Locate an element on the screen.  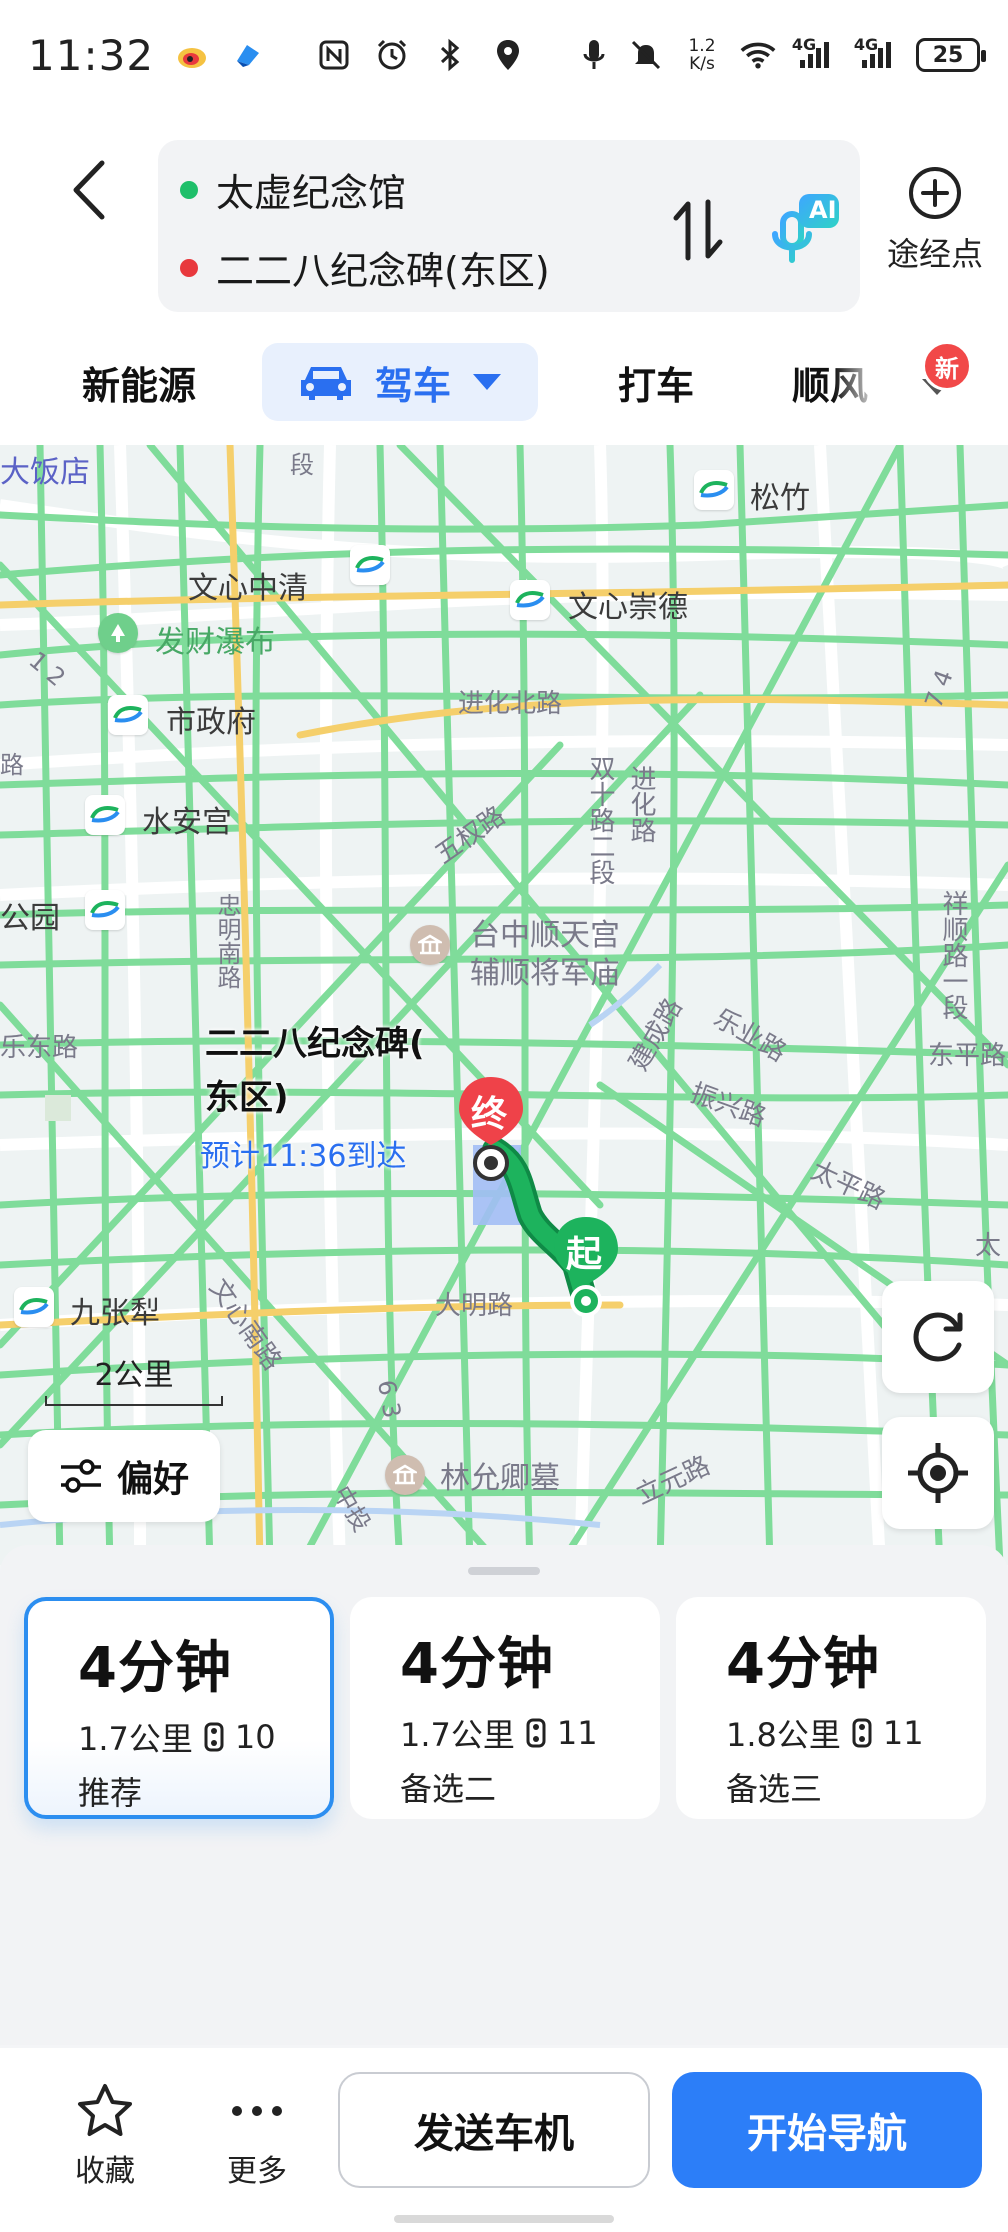
map-label-shuangshi: 双十路二段 is located at coordinates (600, 820).